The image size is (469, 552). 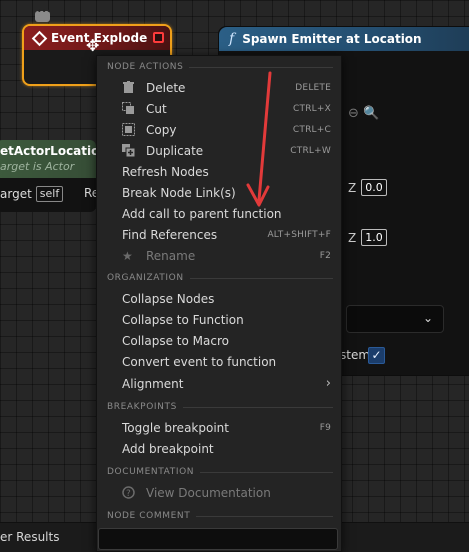 What do you see at coordinates (220, 256) in the screenshot?
I see `menu-item-rename: ★ Rename F2` at bounding box center [220, 256].